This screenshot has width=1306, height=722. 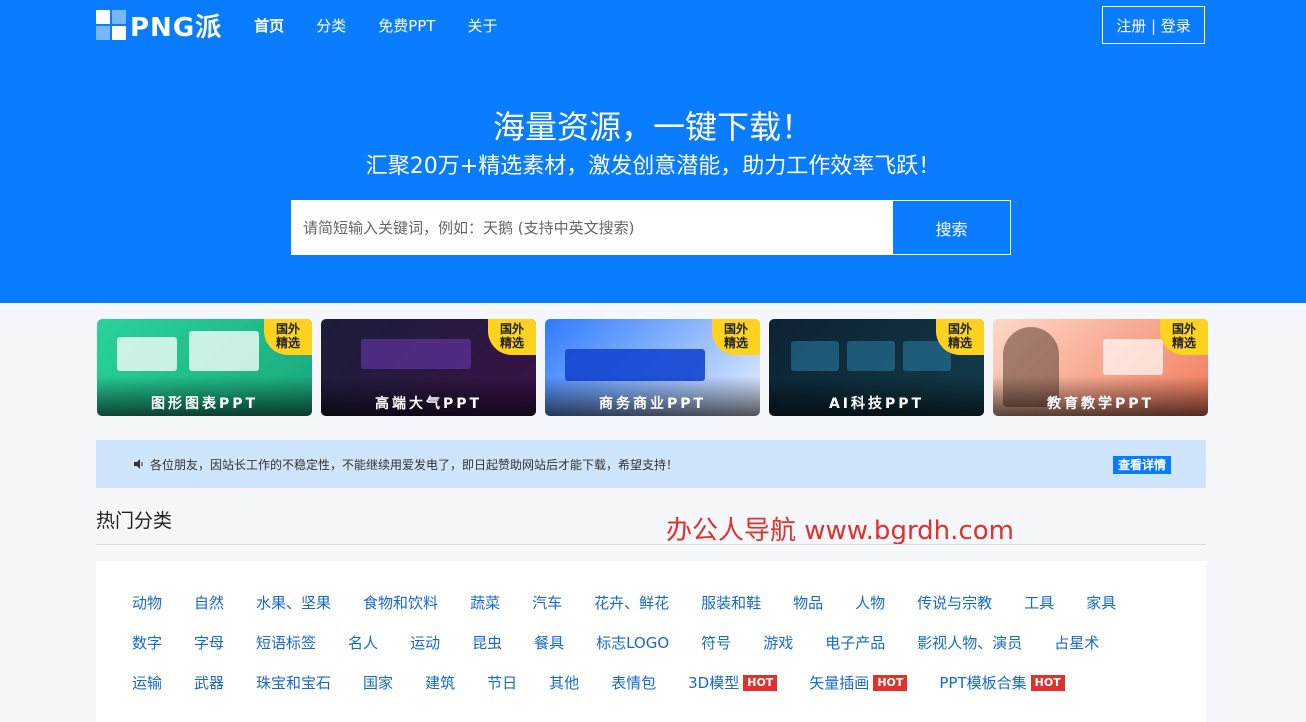 I want to click on category-link: 运动, so click(x=425, y=642).